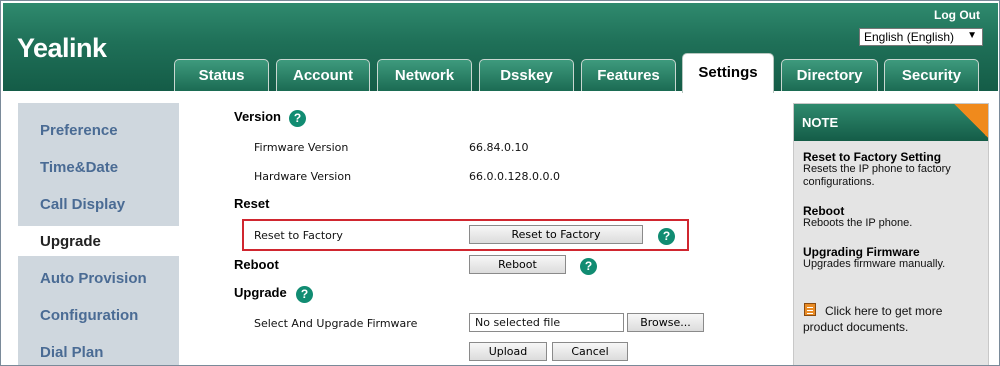 The width and height of the screenshot is (1000, 366). What do you see at coordinates (70, 241) in the screenshot?
I see `sidebar-item-upgrade: Upgrade` at bounding box center [70, 241].